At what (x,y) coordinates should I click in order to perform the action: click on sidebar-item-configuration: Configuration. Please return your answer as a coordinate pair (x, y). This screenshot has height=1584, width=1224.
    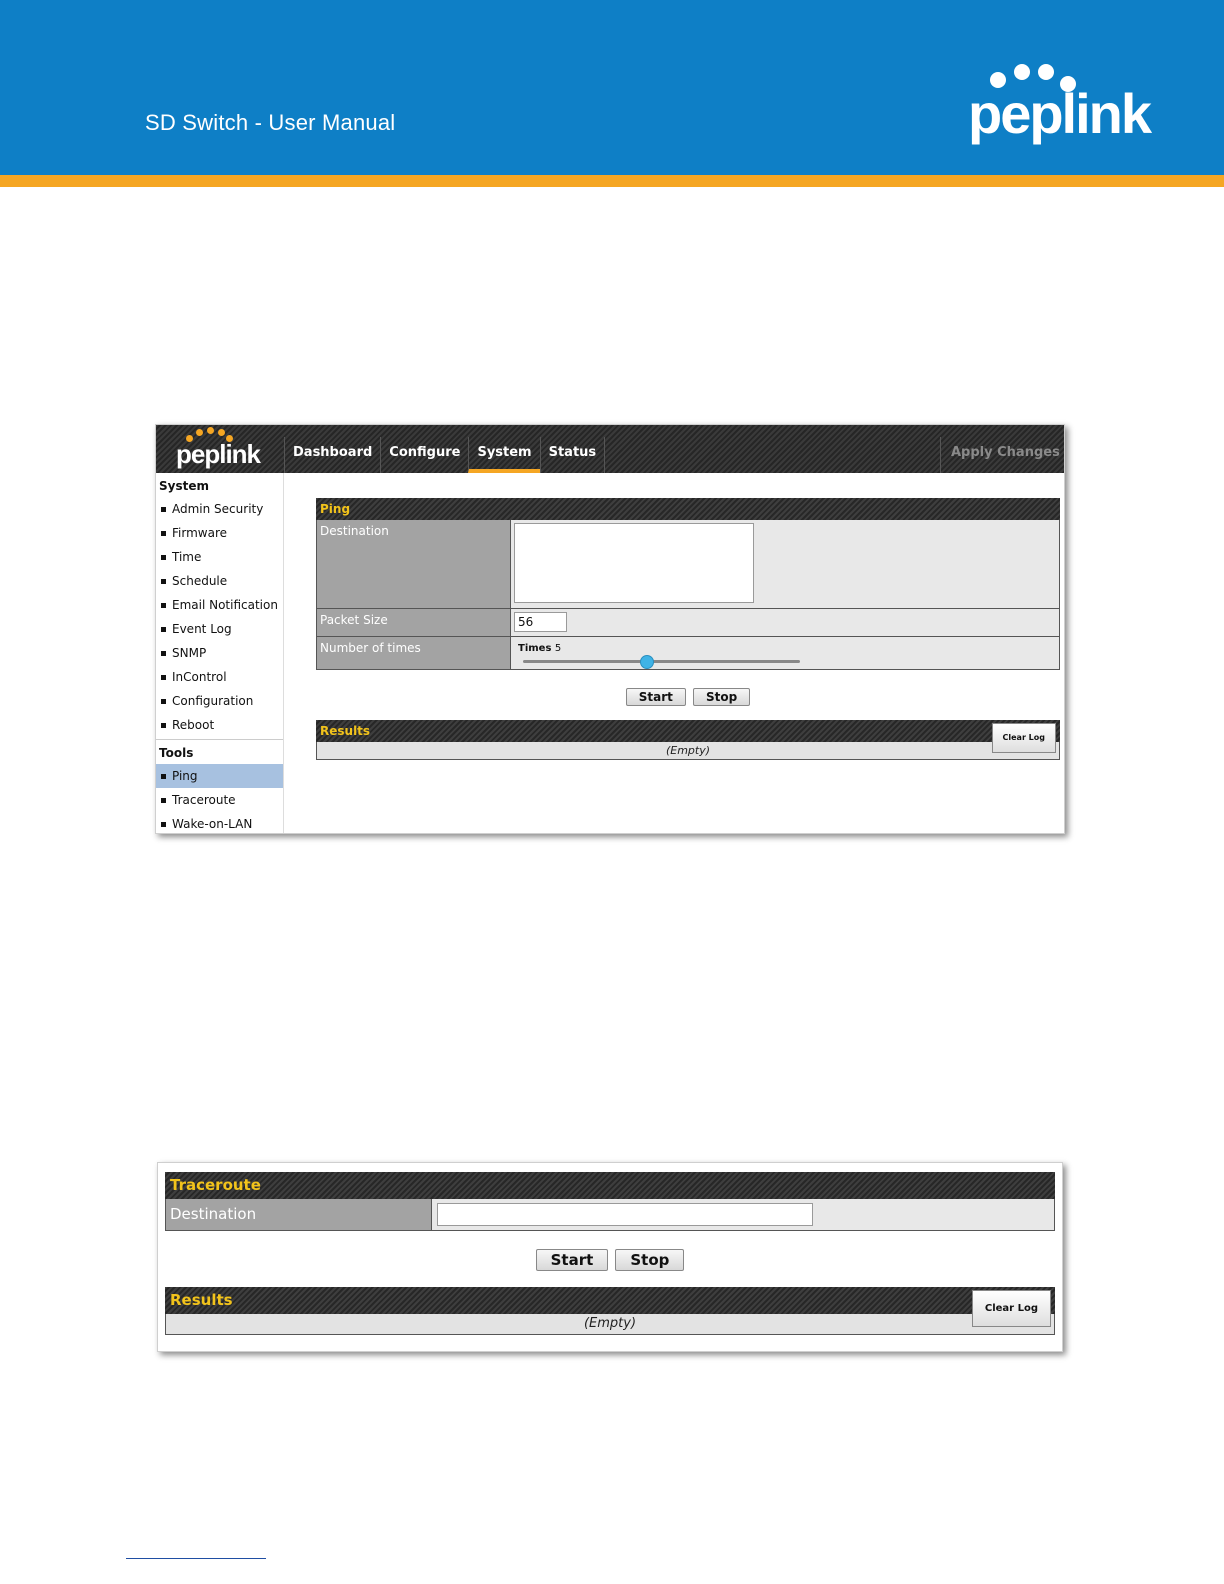
    Looking at the image, I should click on (219, 701).